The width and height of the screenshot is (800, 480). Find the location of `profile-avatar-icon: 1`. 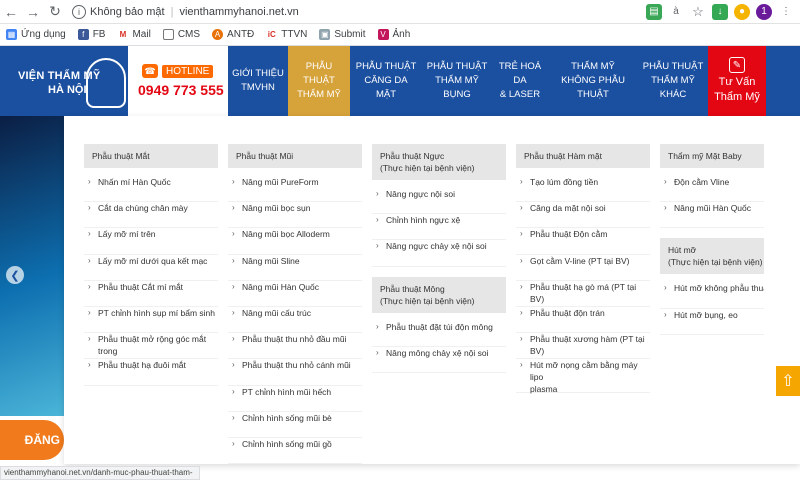

profile-avatar-icon: 1 is located at coordinates (764, 11).